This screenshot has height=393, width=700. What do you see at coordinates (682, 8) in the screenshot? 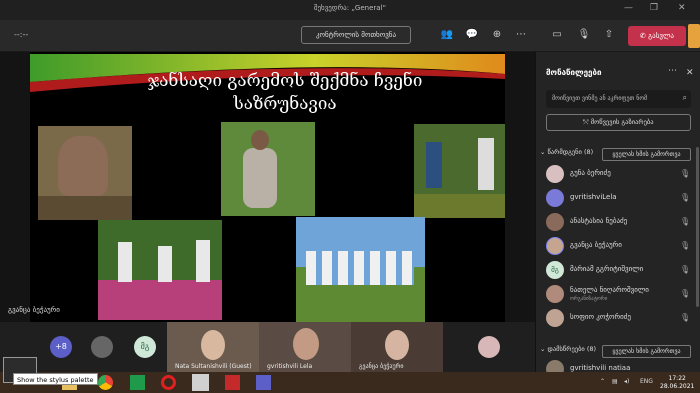
I see `close-window-icon: ✕` at bounding box center [682, 8].